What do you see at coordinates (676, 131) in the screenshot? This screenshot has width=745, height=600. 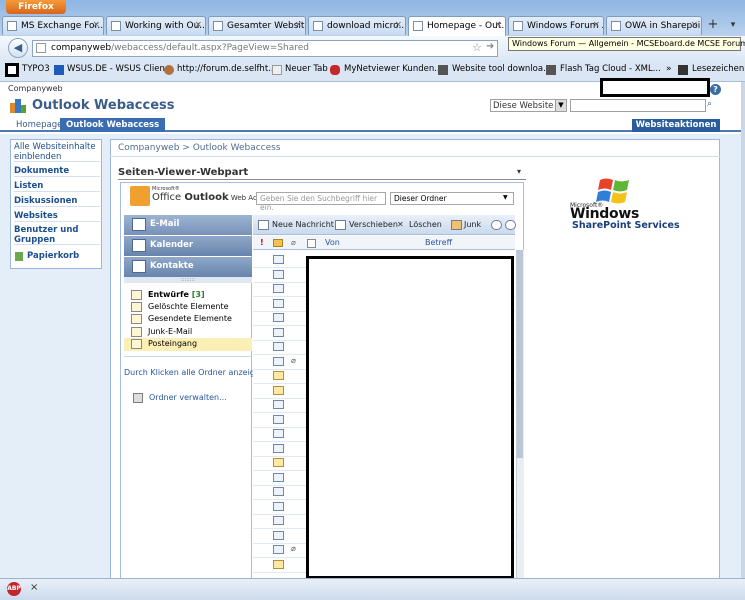 I see `site-actions-menu: Websiteaktionen ▾` at bounding box center [676, 131].